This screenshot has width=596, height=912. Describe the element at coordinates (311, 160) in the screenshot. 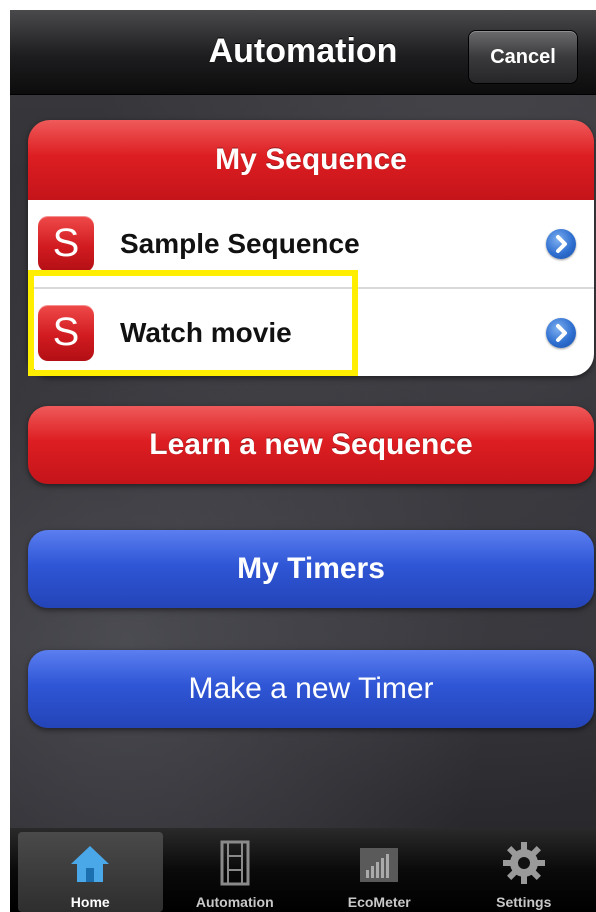

I see `my-sequence-header: My Sequence` at that location.